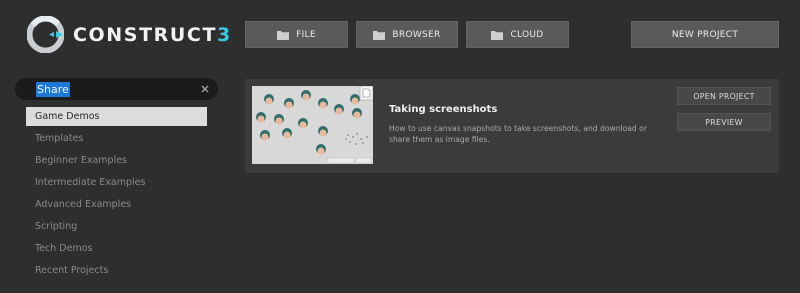 The height and width of the screenshot is (293, 800). What do you see at coordinates (205, 89) in the screenshot?
I see `close-icon` at bounding box center [205, 89].